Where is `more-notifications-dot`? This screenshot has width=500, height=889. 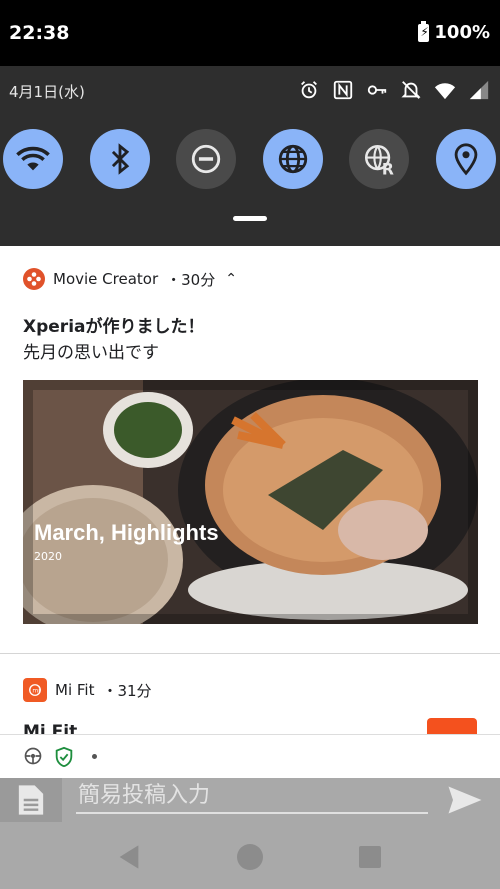 more-notifications-dot is located at coordinates (94, 756).